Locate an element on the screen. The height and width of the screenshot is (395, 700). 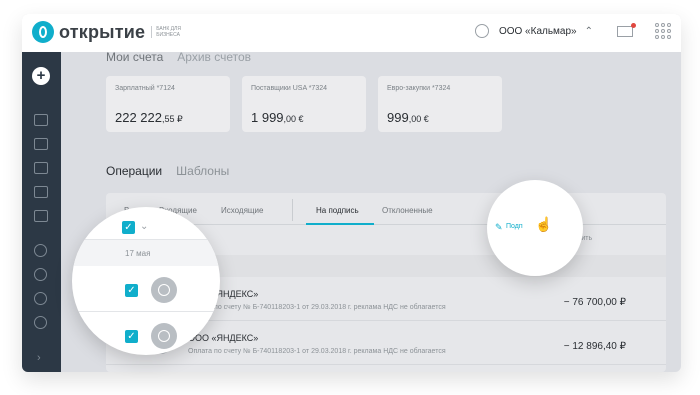
sidebar: + › is located at coordinates (41, 212).